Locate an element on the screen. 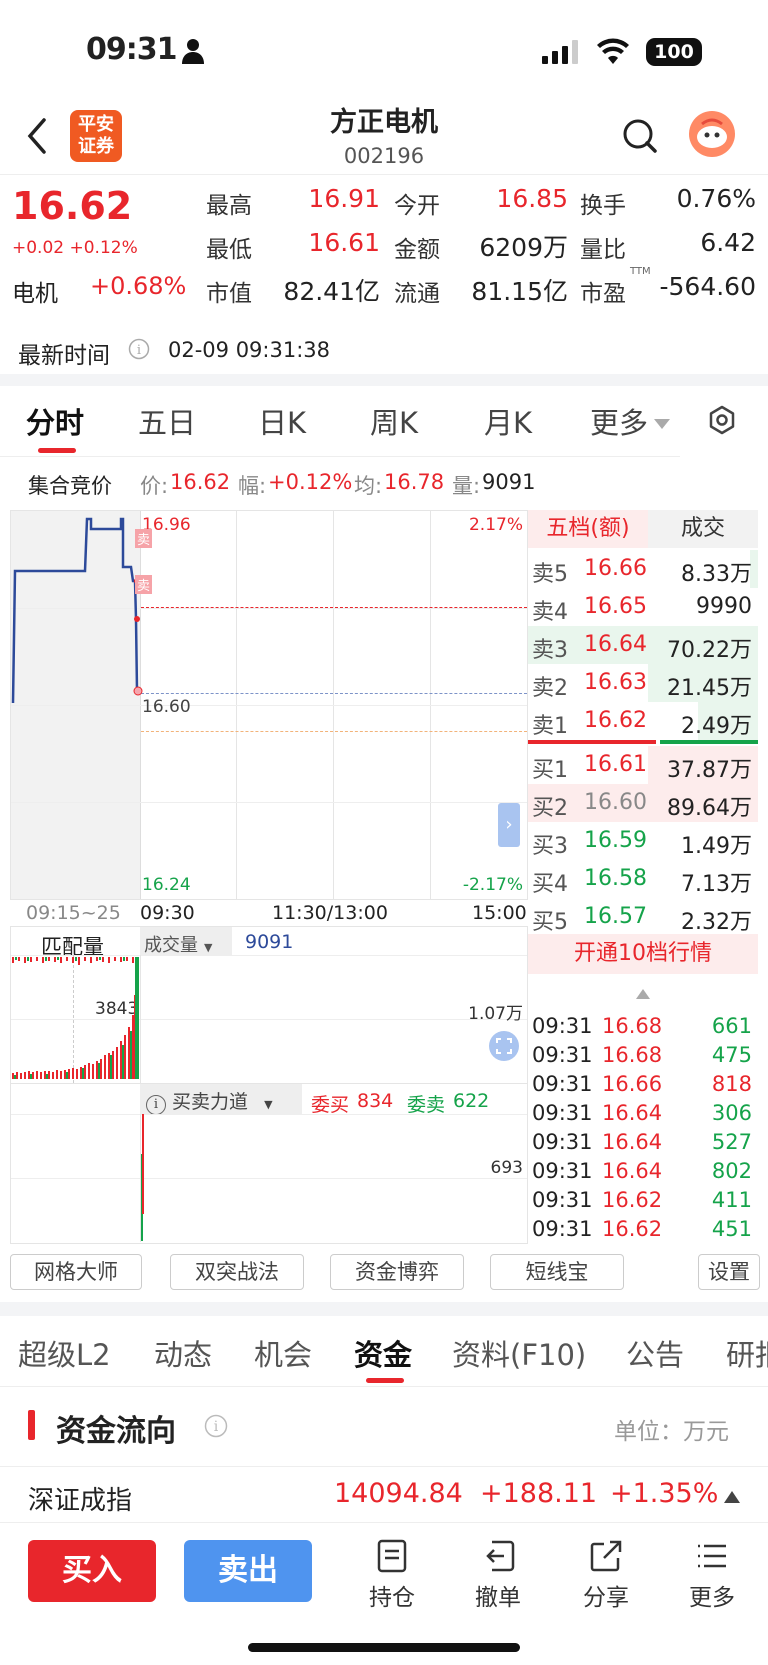  gear-icon is located at coordinates (722, 422).